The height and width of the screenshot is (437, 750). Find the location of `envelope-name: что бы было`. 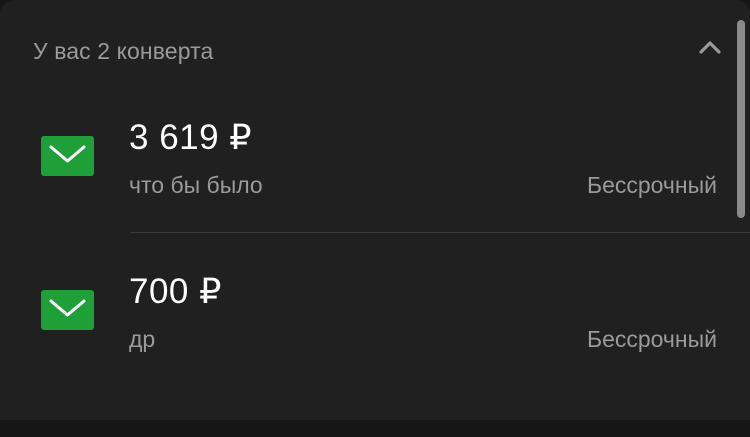

envelope-name: что бы было is located at coordinates (196, 185).